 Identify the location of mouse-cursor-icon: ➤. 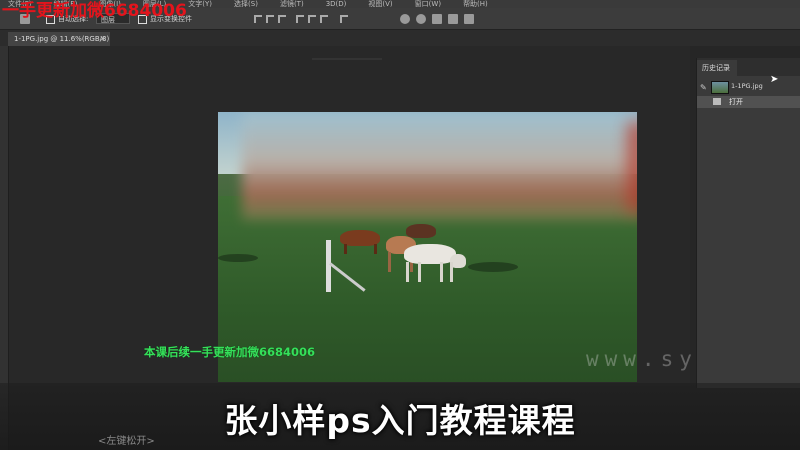
(774, 79).